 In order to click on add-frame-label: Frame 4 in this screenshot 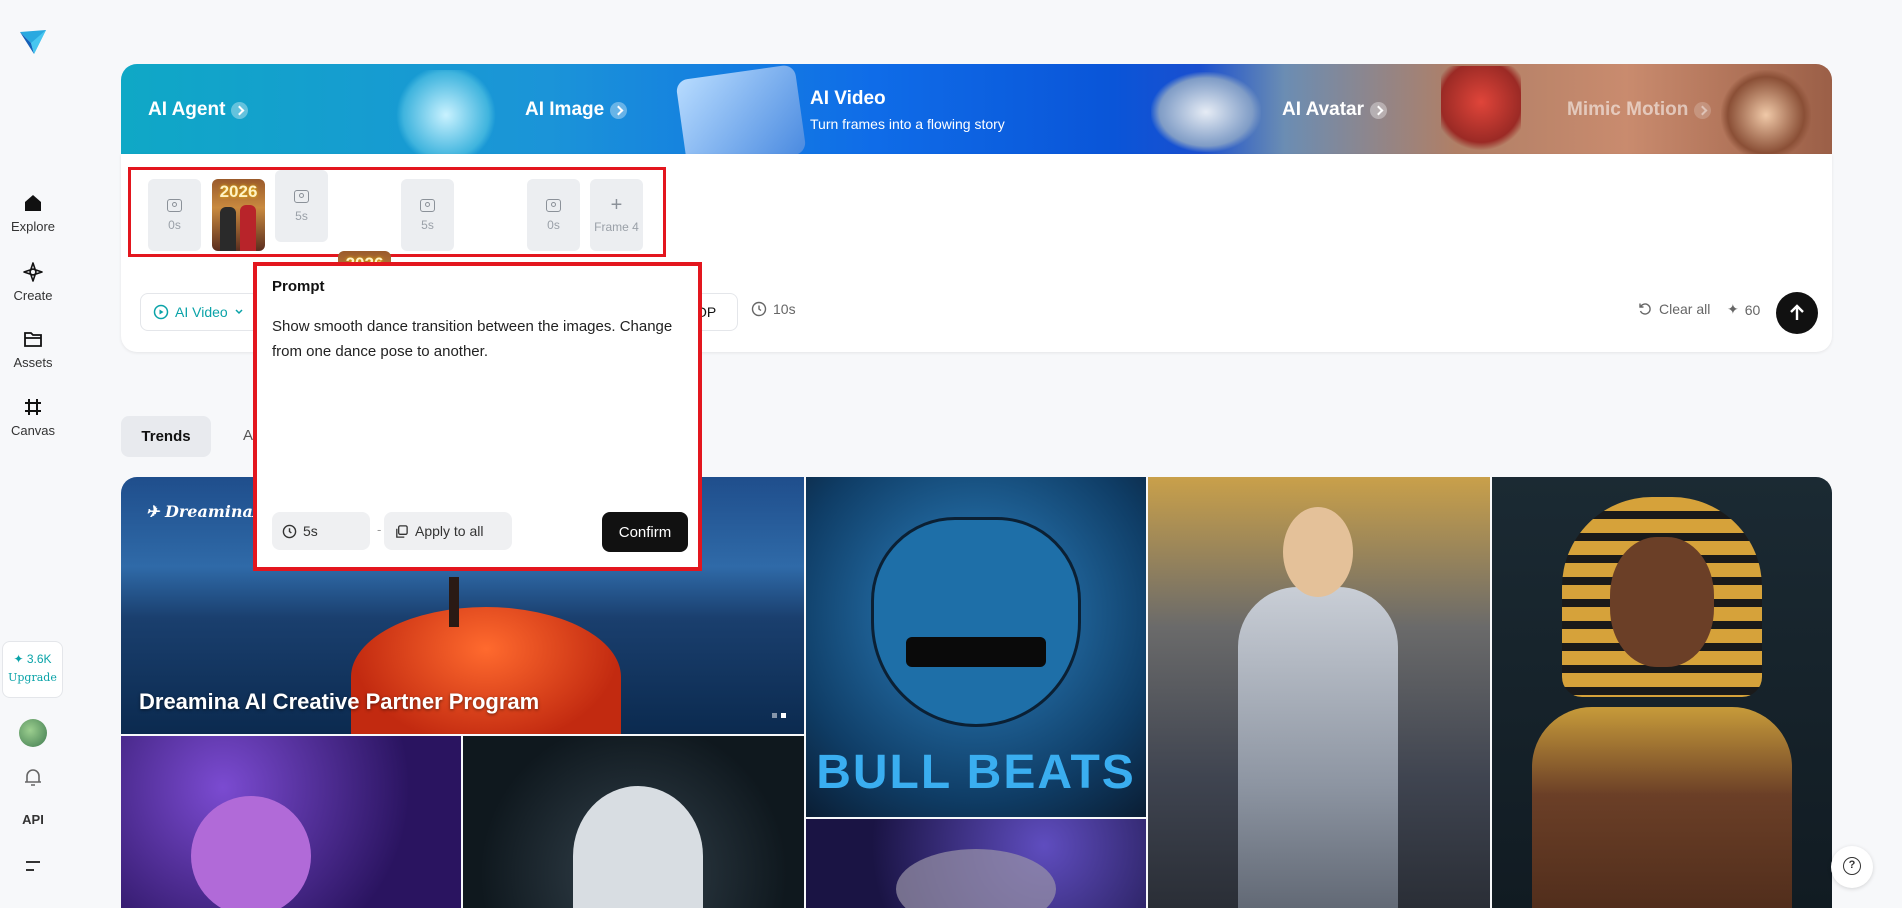, I will do `click(616, 227)`.